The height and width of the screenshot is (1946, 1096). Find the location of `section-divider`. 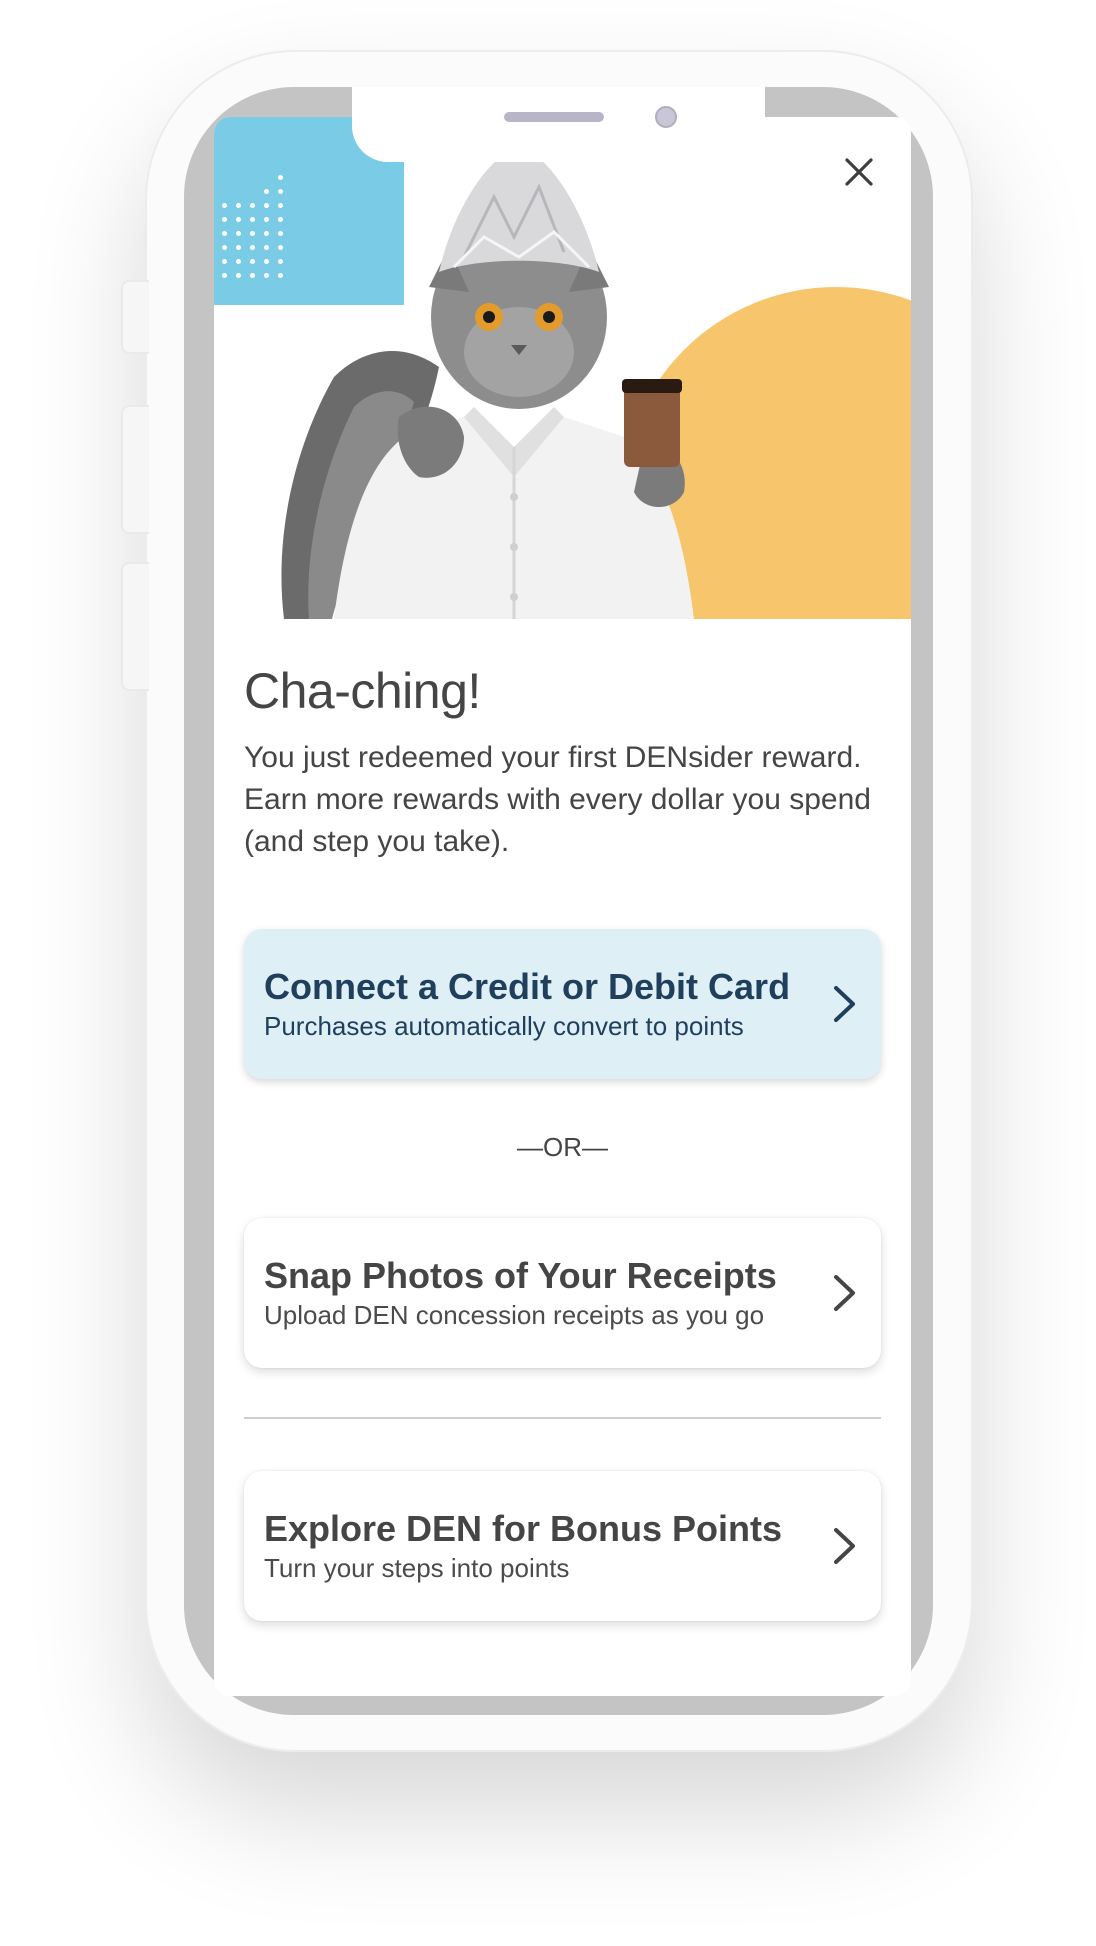

section-divider is located at coordinates (562, 1418).